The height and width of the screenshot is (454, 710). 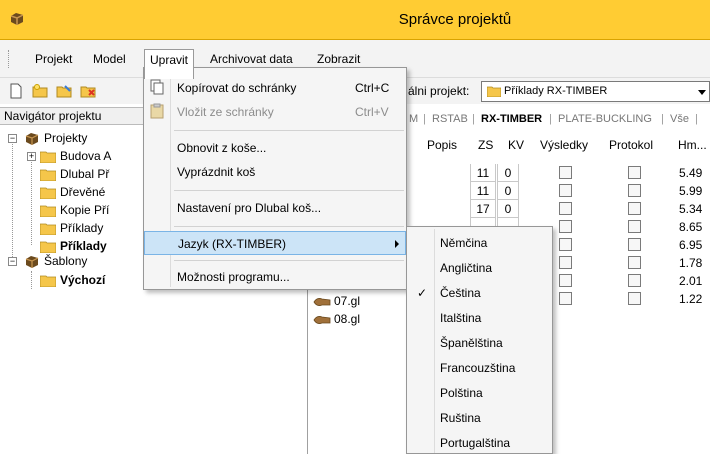 What do you see at coordinates (479, 268) in the screenshot?
I see `language-english: Angličtina` at bounding box center [479, 268].